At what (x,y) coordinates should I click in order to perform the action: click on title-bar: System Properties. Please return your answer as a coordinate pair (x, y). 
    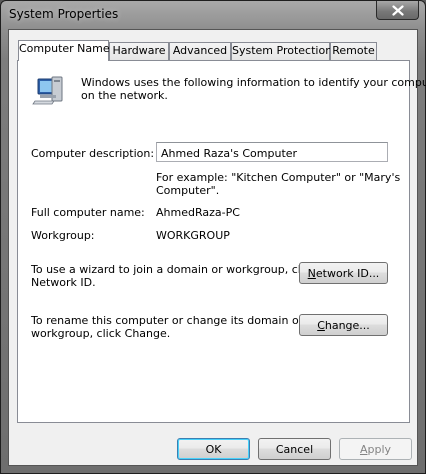
    Looking at the image, I should click on (213, 15).